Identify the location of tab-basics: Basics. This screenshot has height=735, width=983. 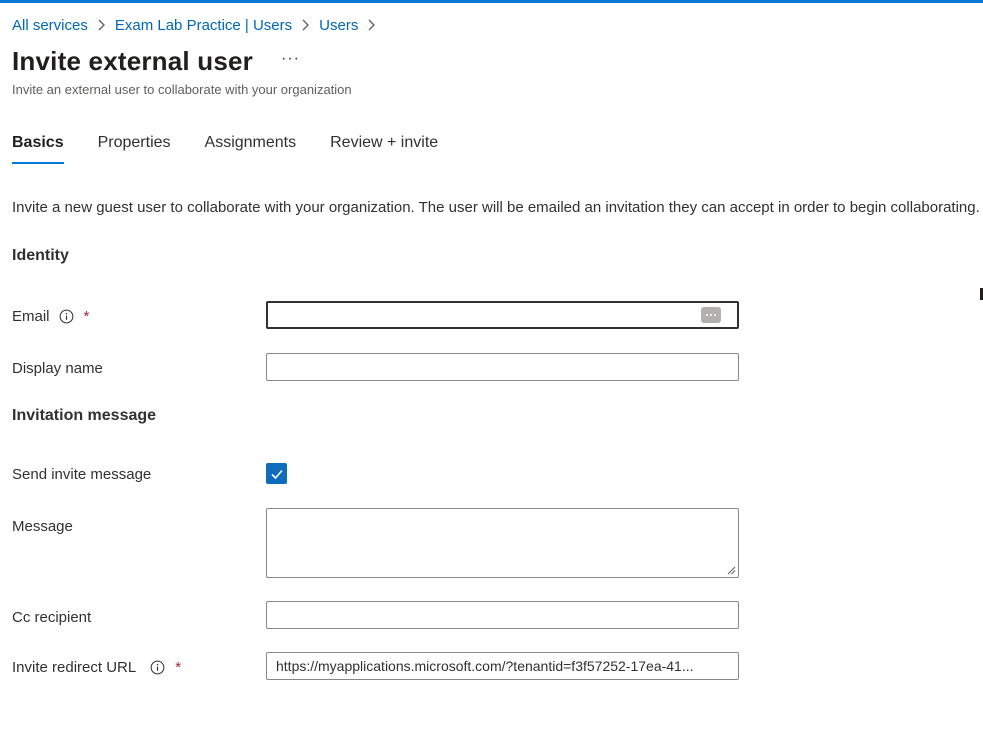
(38, 146).